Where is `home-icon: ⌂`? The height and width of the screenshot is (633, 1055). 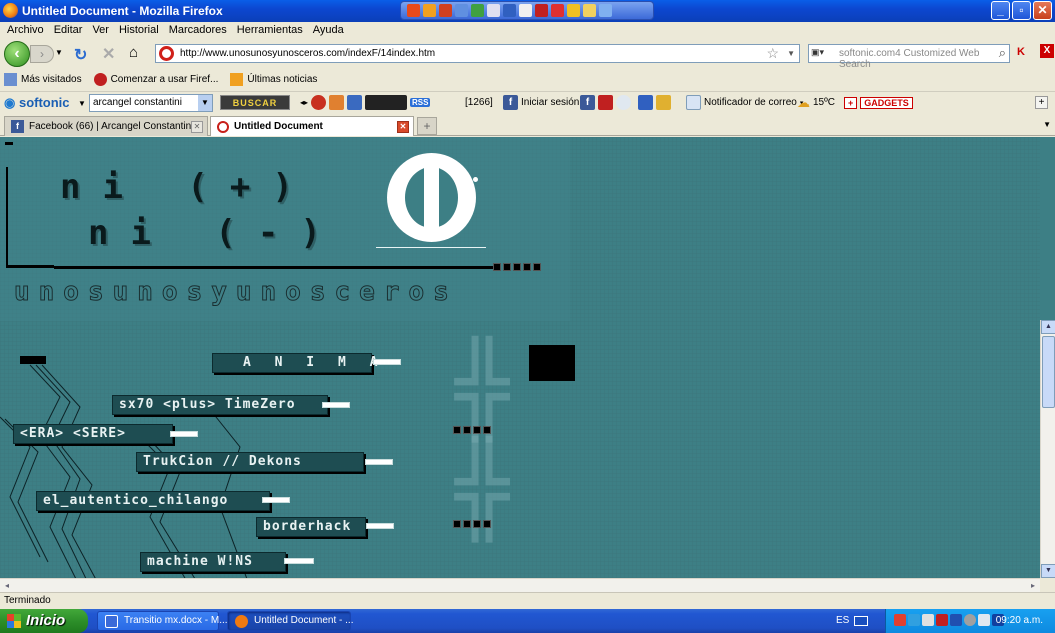
home-icon: ⌂ is located at coordinates (133, 52).